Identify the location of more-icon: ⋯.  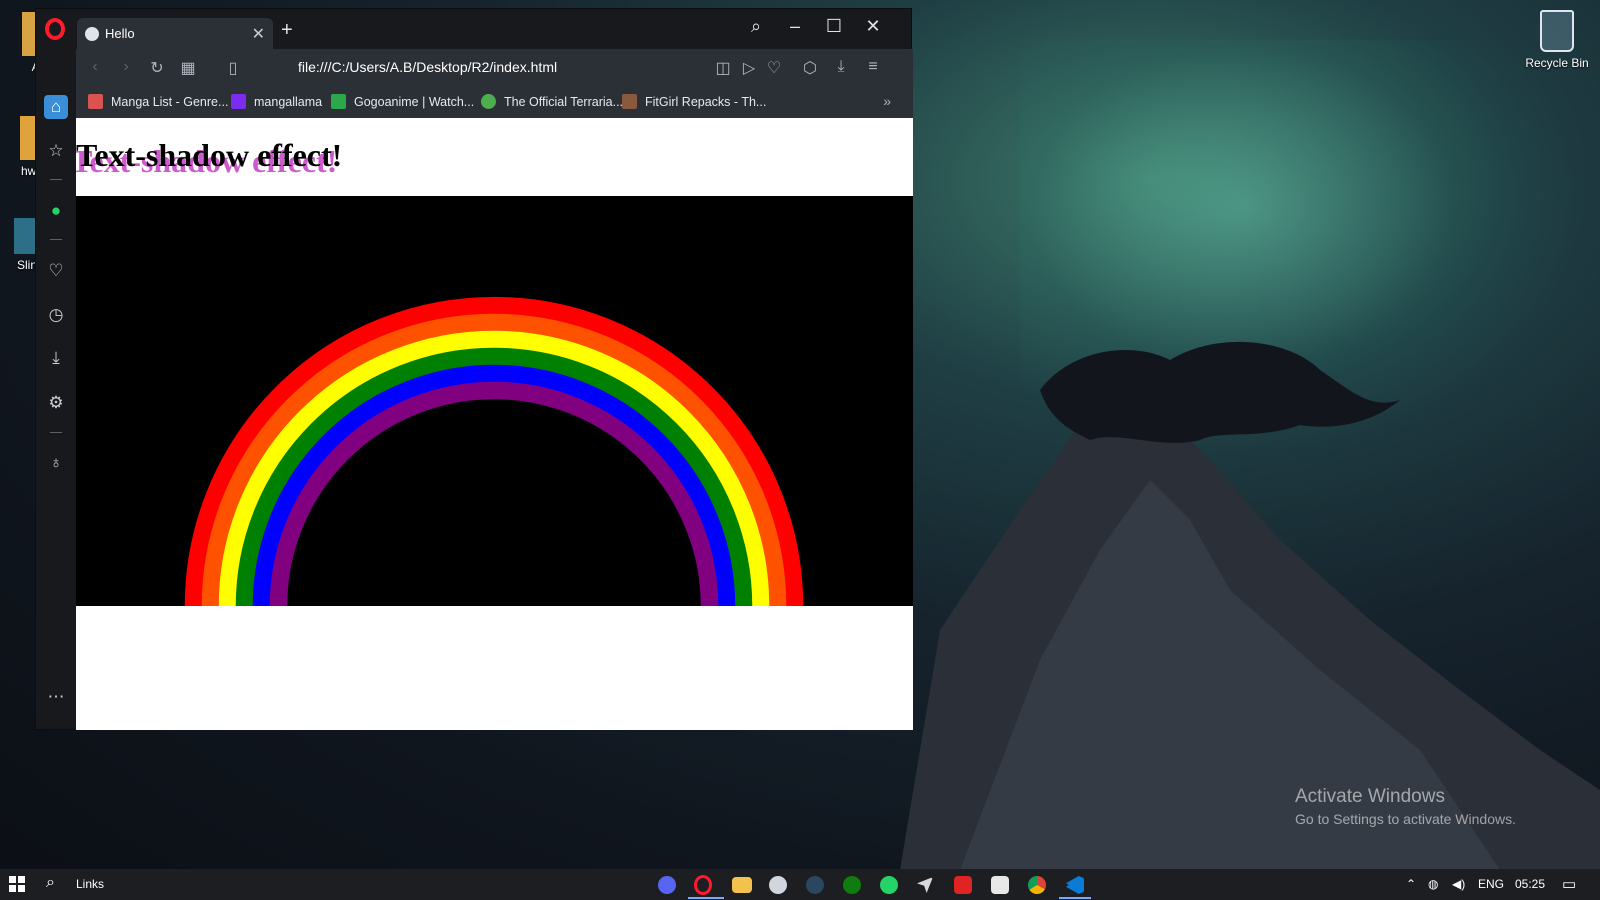
(56, 697).